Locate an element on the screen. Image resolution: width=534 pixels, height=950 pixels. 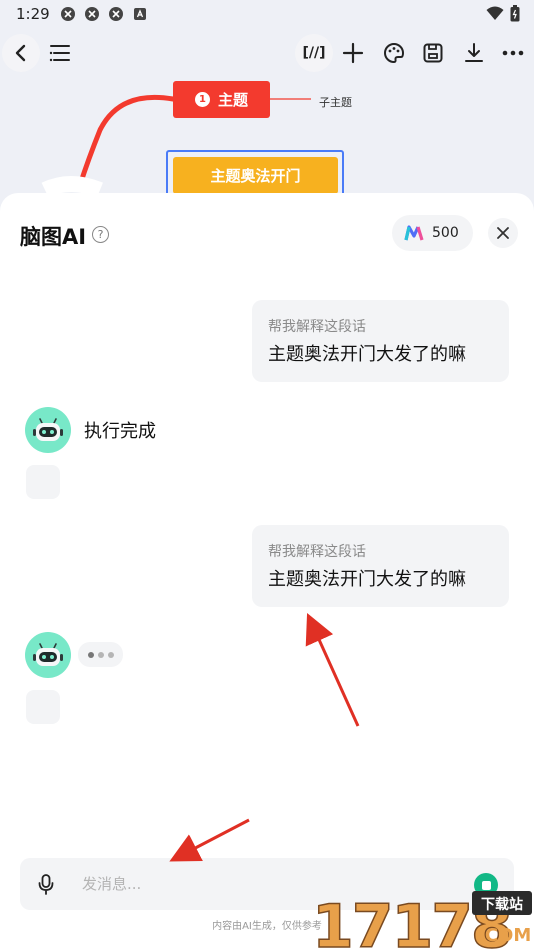
close-icon is located at coordinates (503, 233).